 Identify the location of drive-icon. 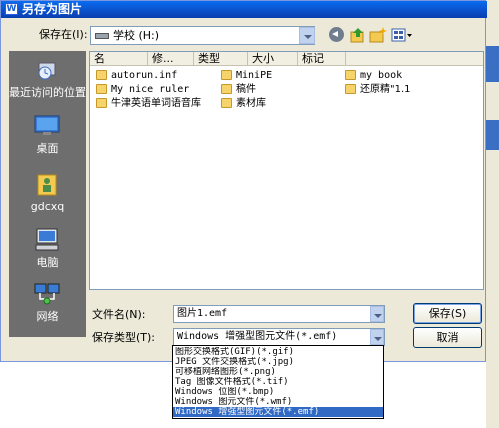
(102, 36).